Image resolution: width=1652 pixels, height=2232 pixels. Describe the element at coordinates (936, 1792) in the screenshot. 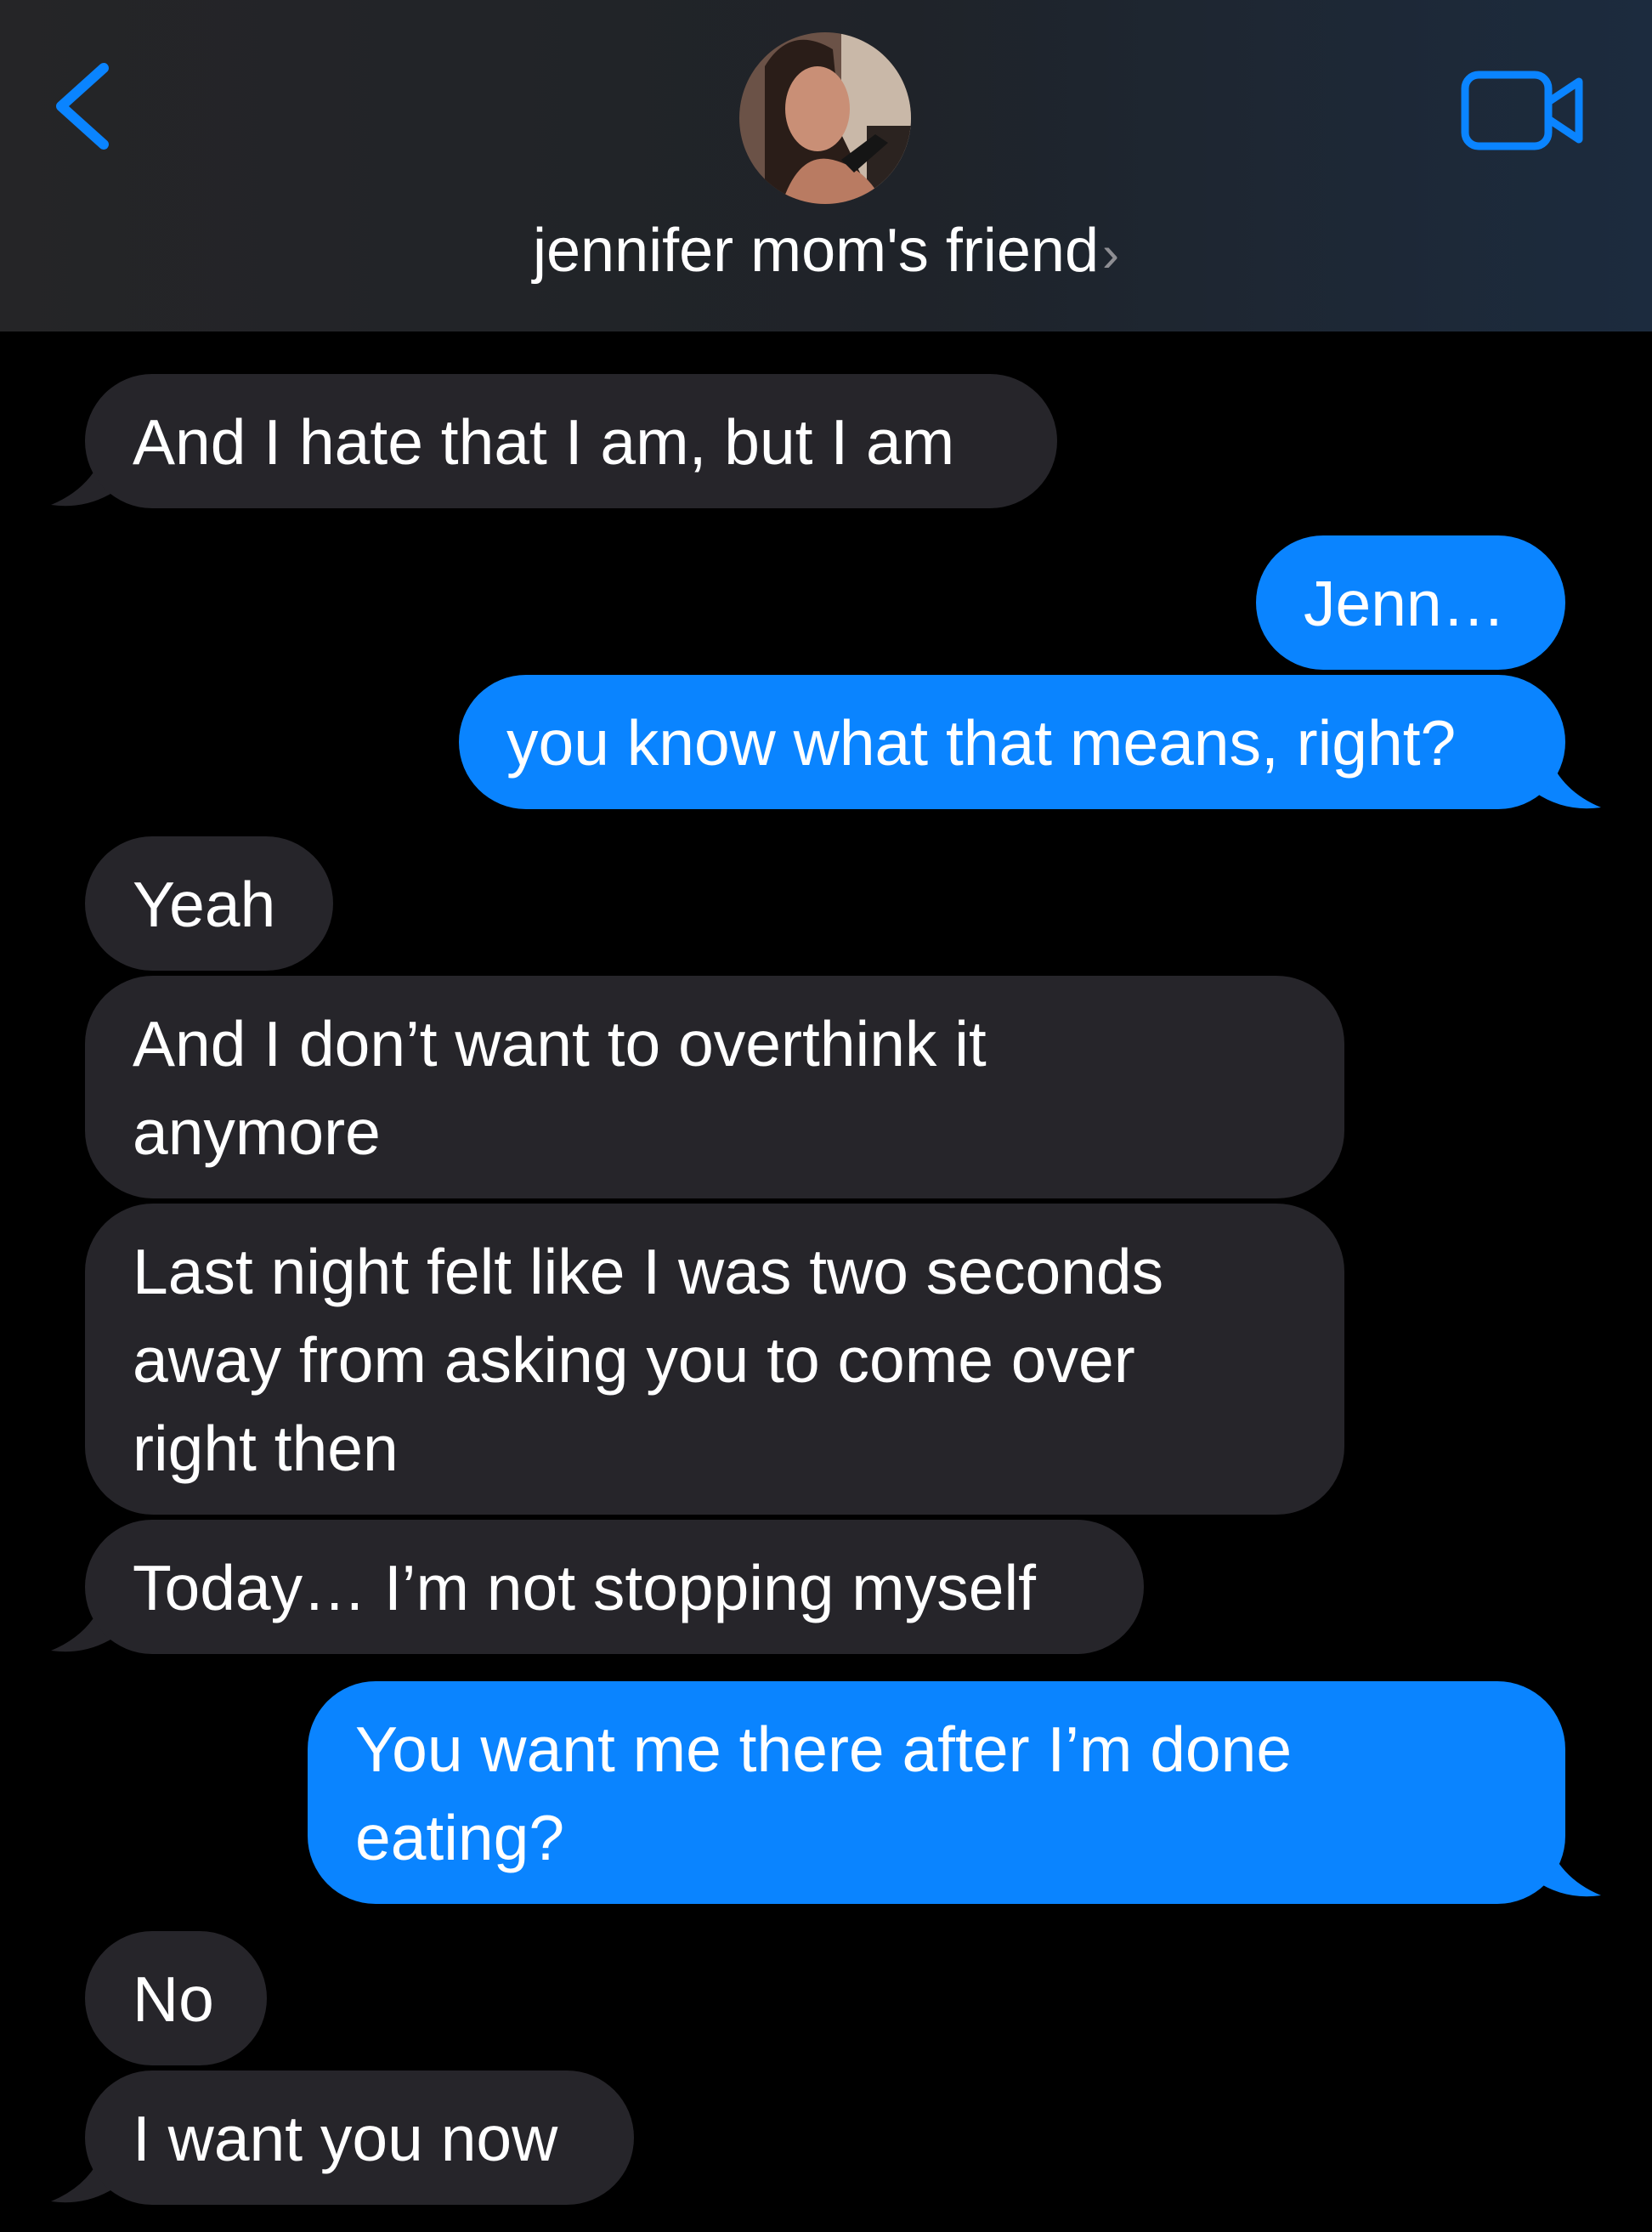

I see `message-bubble-sent: You want me there after I’m done eating?` at that location.